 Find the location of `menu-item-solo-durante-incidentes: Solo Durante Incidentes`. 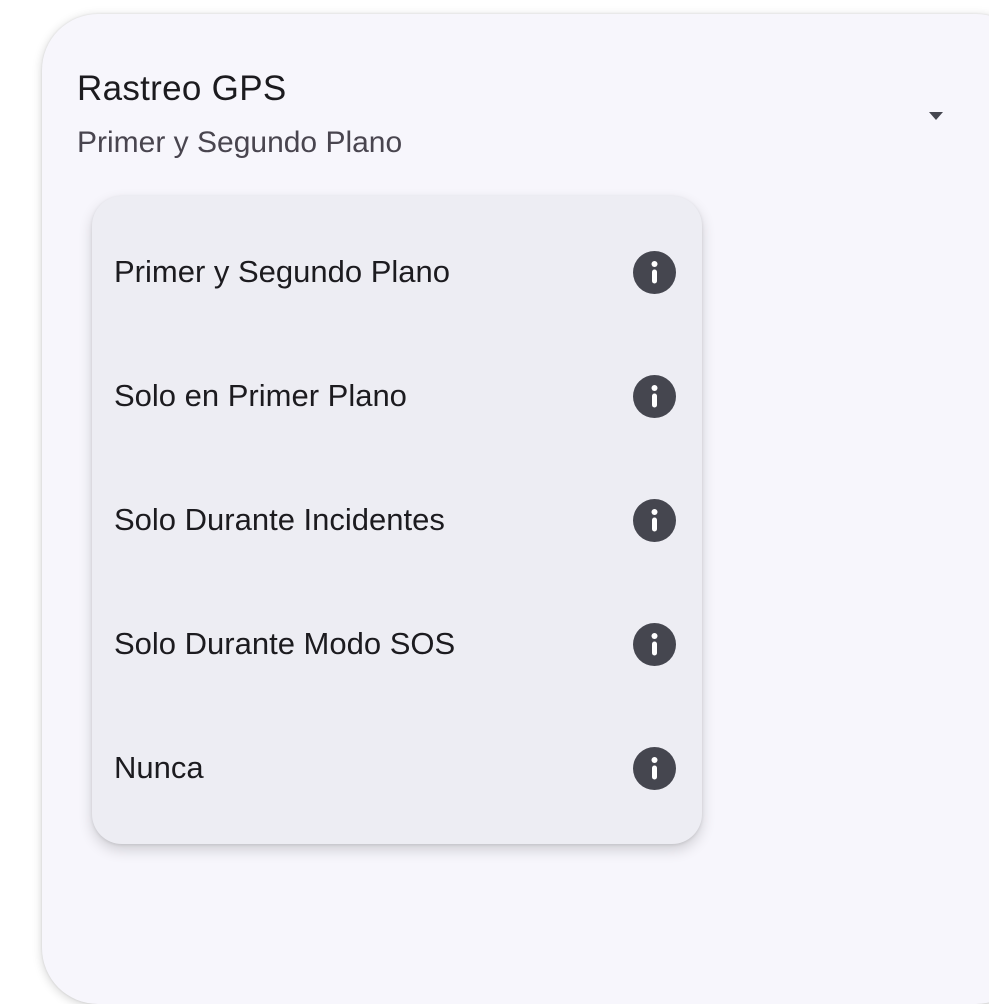

menu-item-solo-durante-incidentes: Solo Durante Incidentes is located at coordinates (397, 520).